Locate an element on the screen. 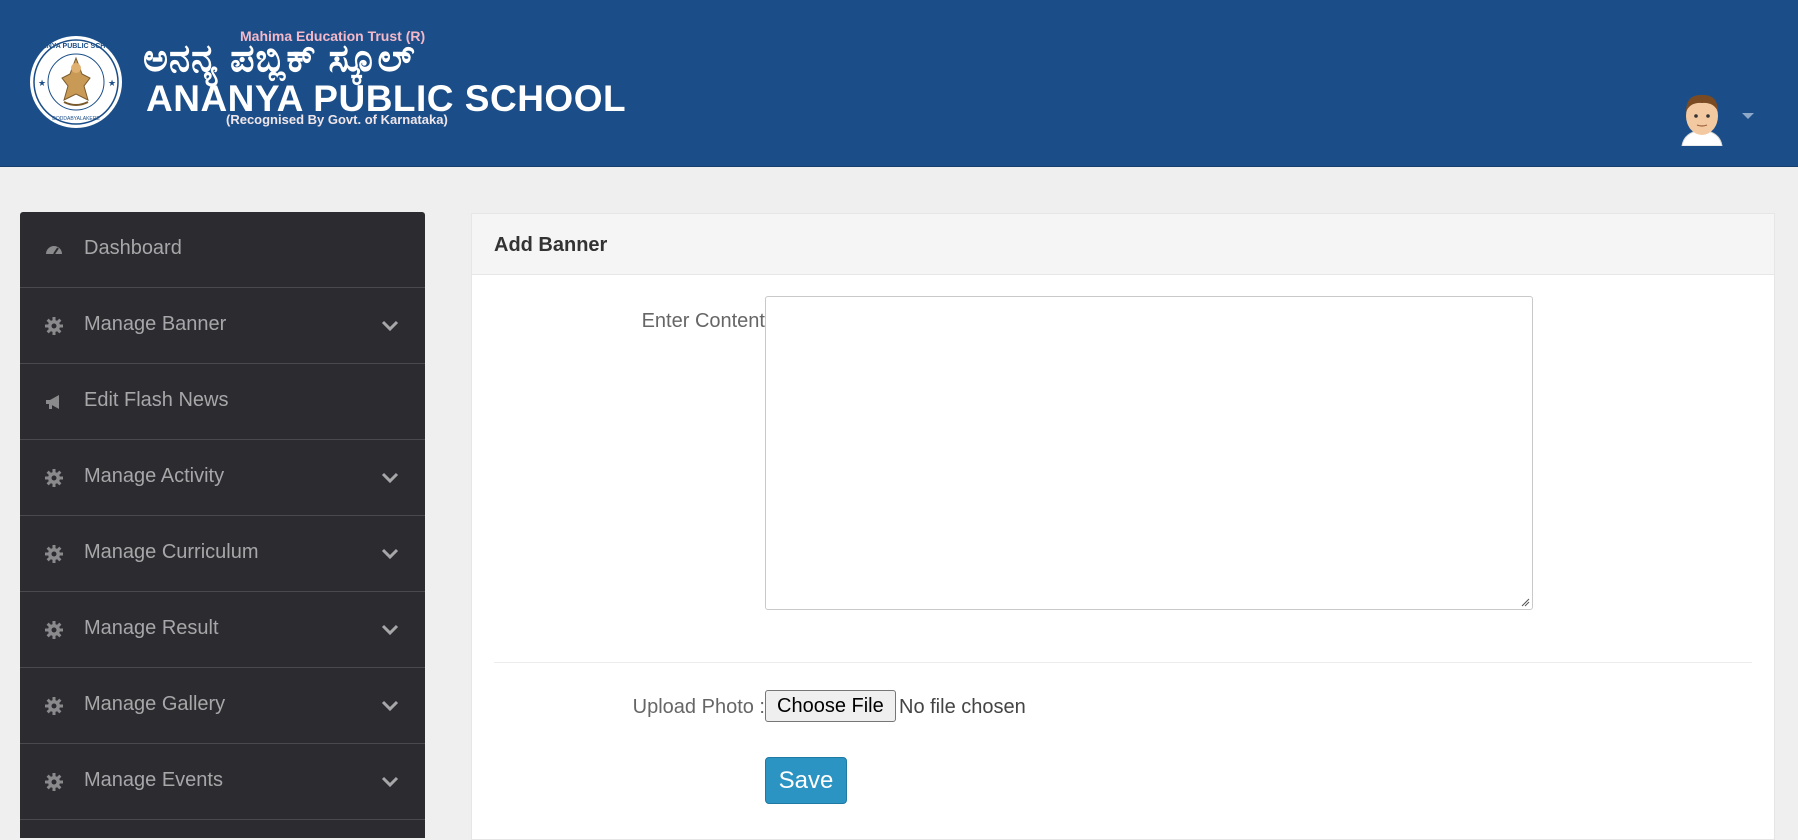  sidebar-item-edit-flash-news: Edit Flash News is located at coordinates (222, 402).